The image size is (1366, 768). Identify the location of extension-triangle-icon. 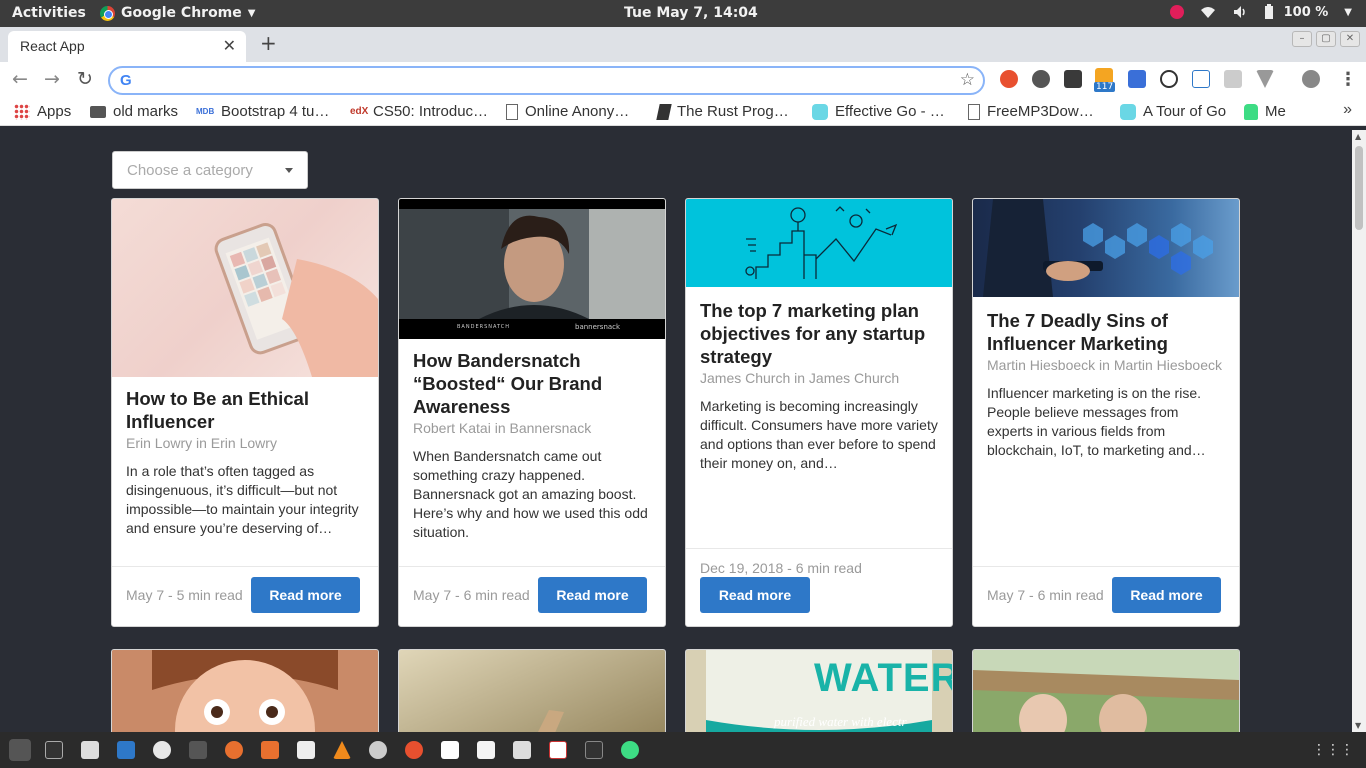
(1201, 79).